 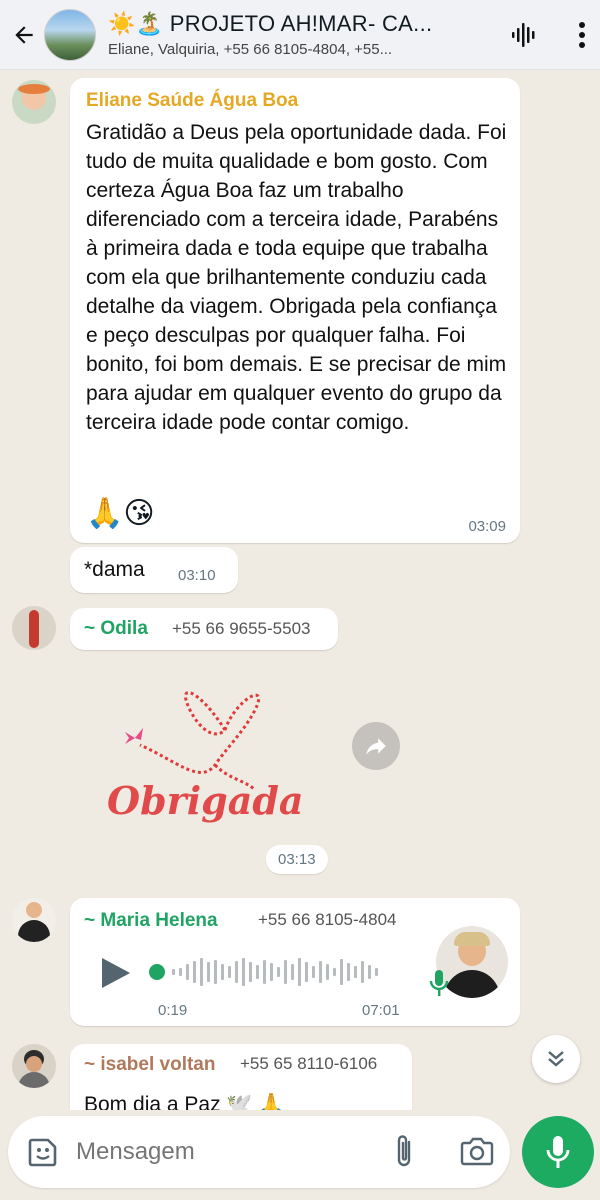 I want to click on scroll-to-bottom-button, so click(x=556, y=1059).